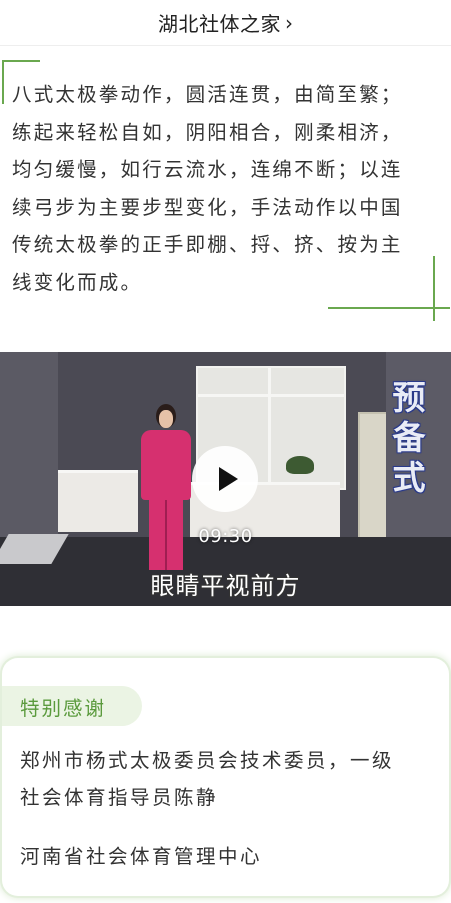 The width and height of the screenshot is (451, 903). I want to click on video-posture-sign: 预 备 式, so click(409, 438).